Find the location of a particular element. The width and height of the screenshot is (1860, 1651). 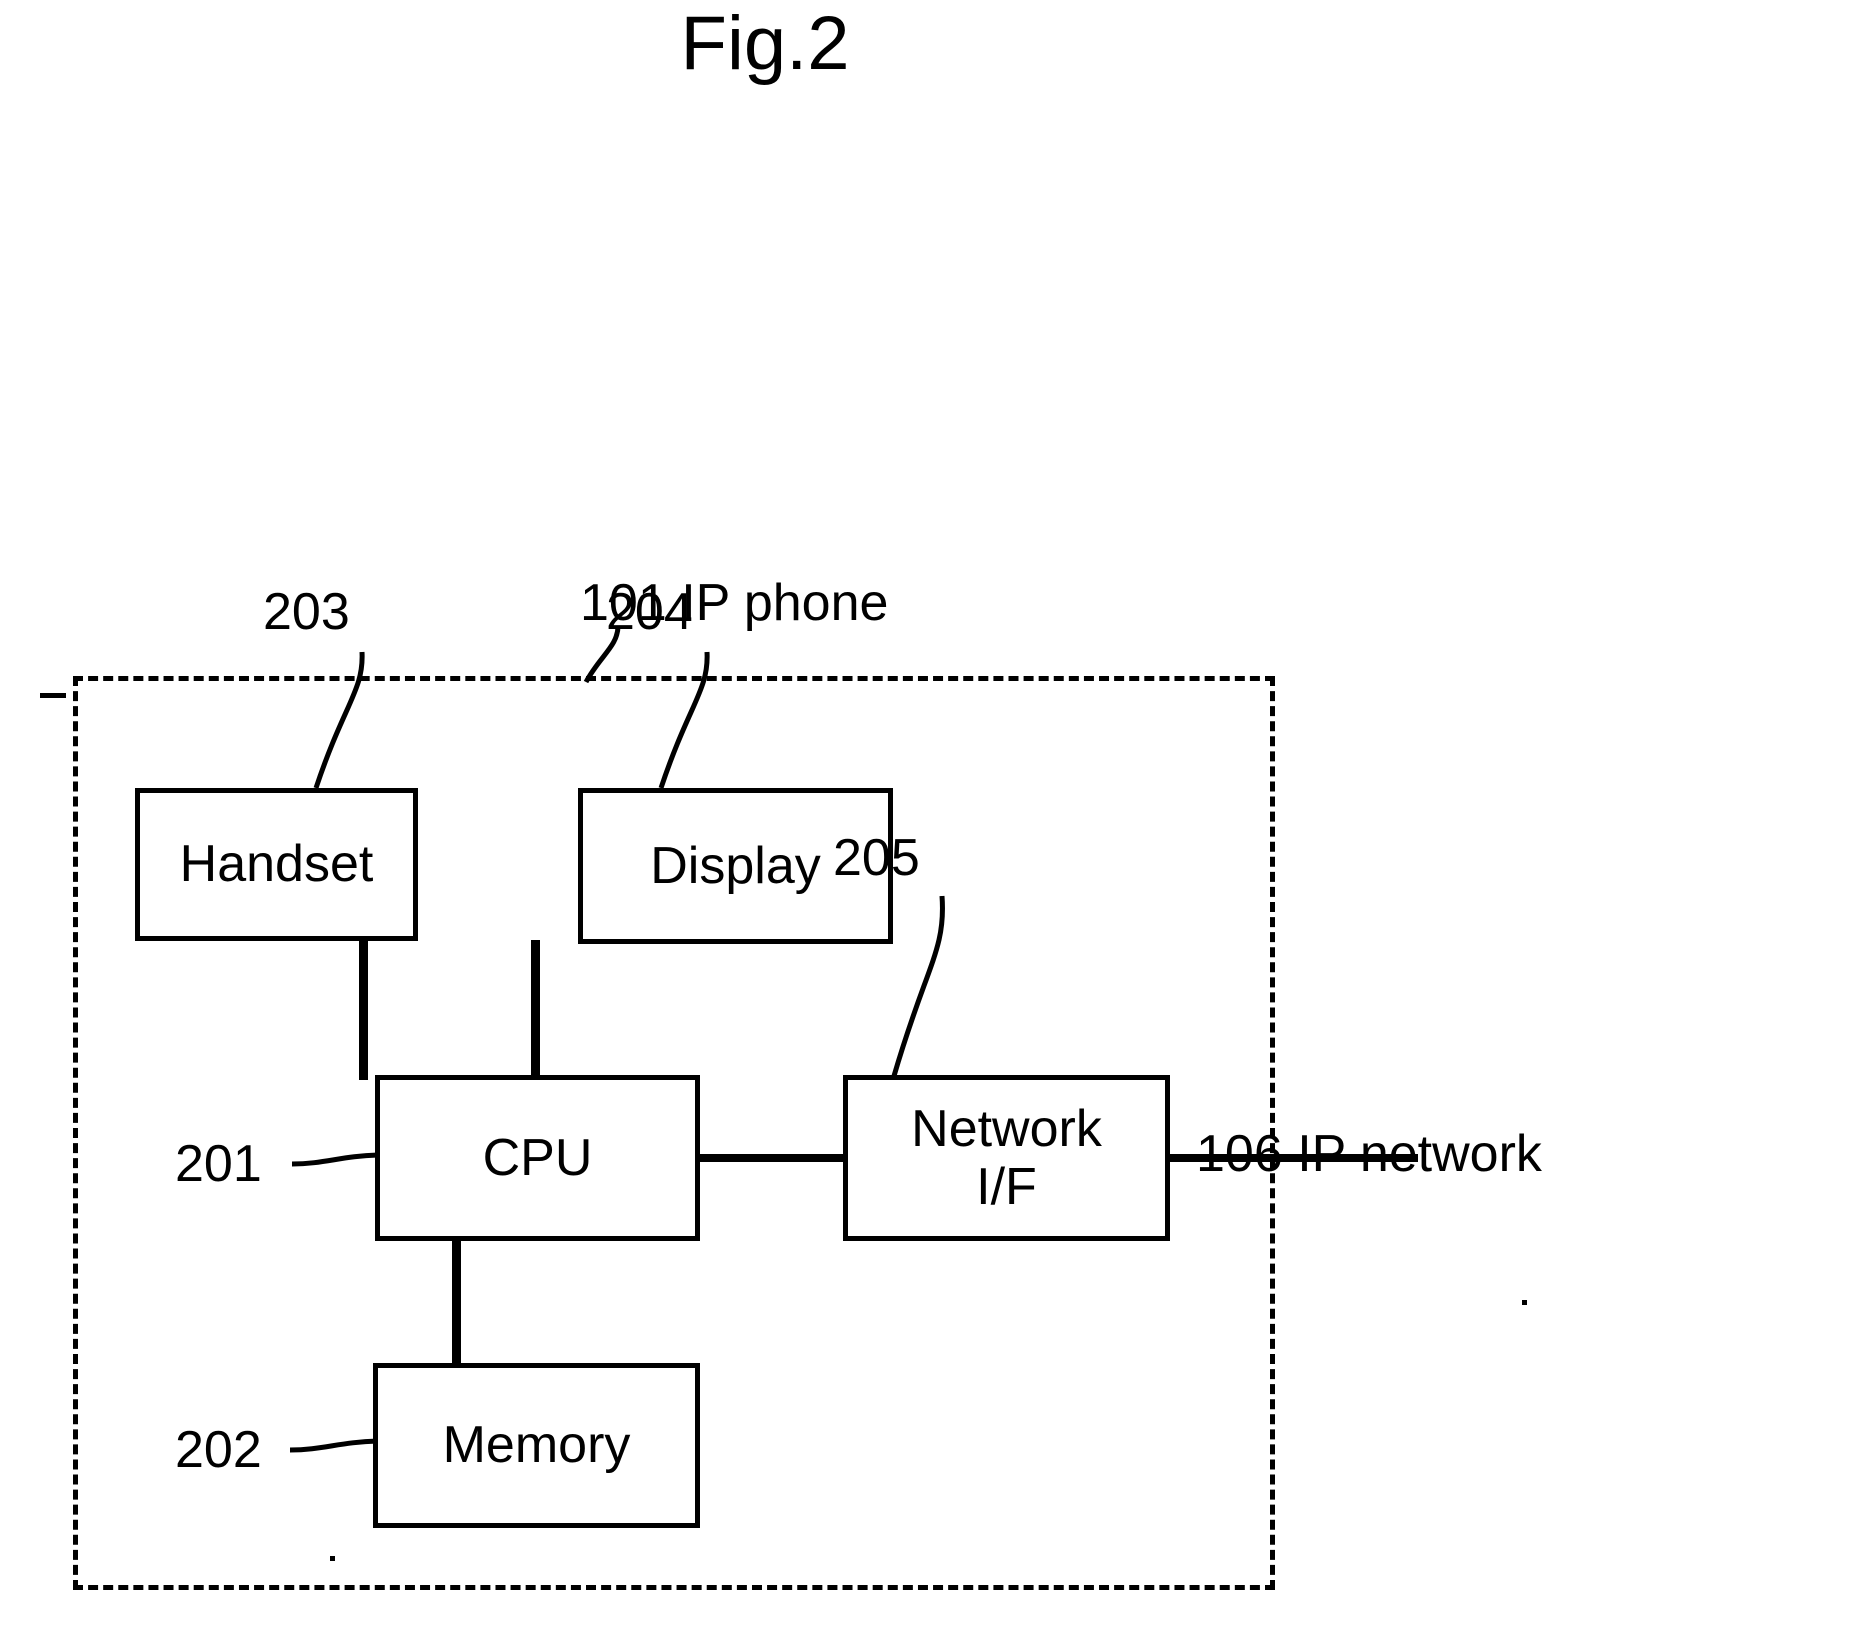

ref-label-201-cpu: 201 is located at coordinates (218, 1164).